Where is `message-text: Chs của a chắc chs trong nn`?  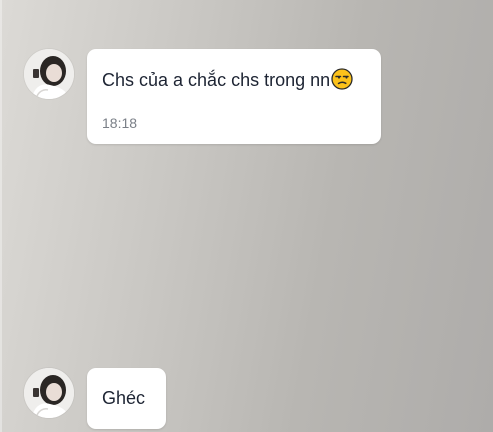 message-text: Chs của a chắc chs trong nn is located at coordinates (234, 81).